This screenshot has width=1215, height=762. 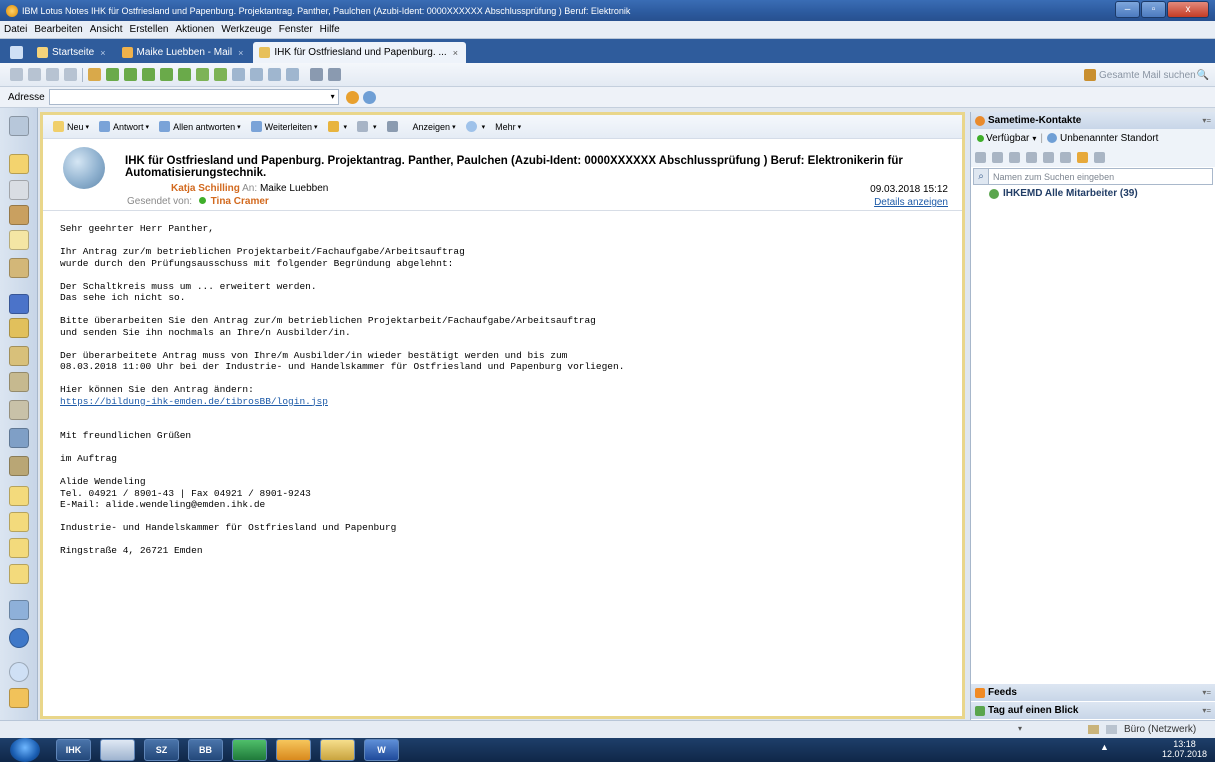 What do you see at coordinates (274, 74) in the screenshot?
I see `expand-all-icon` at bounding box center [274, 74].